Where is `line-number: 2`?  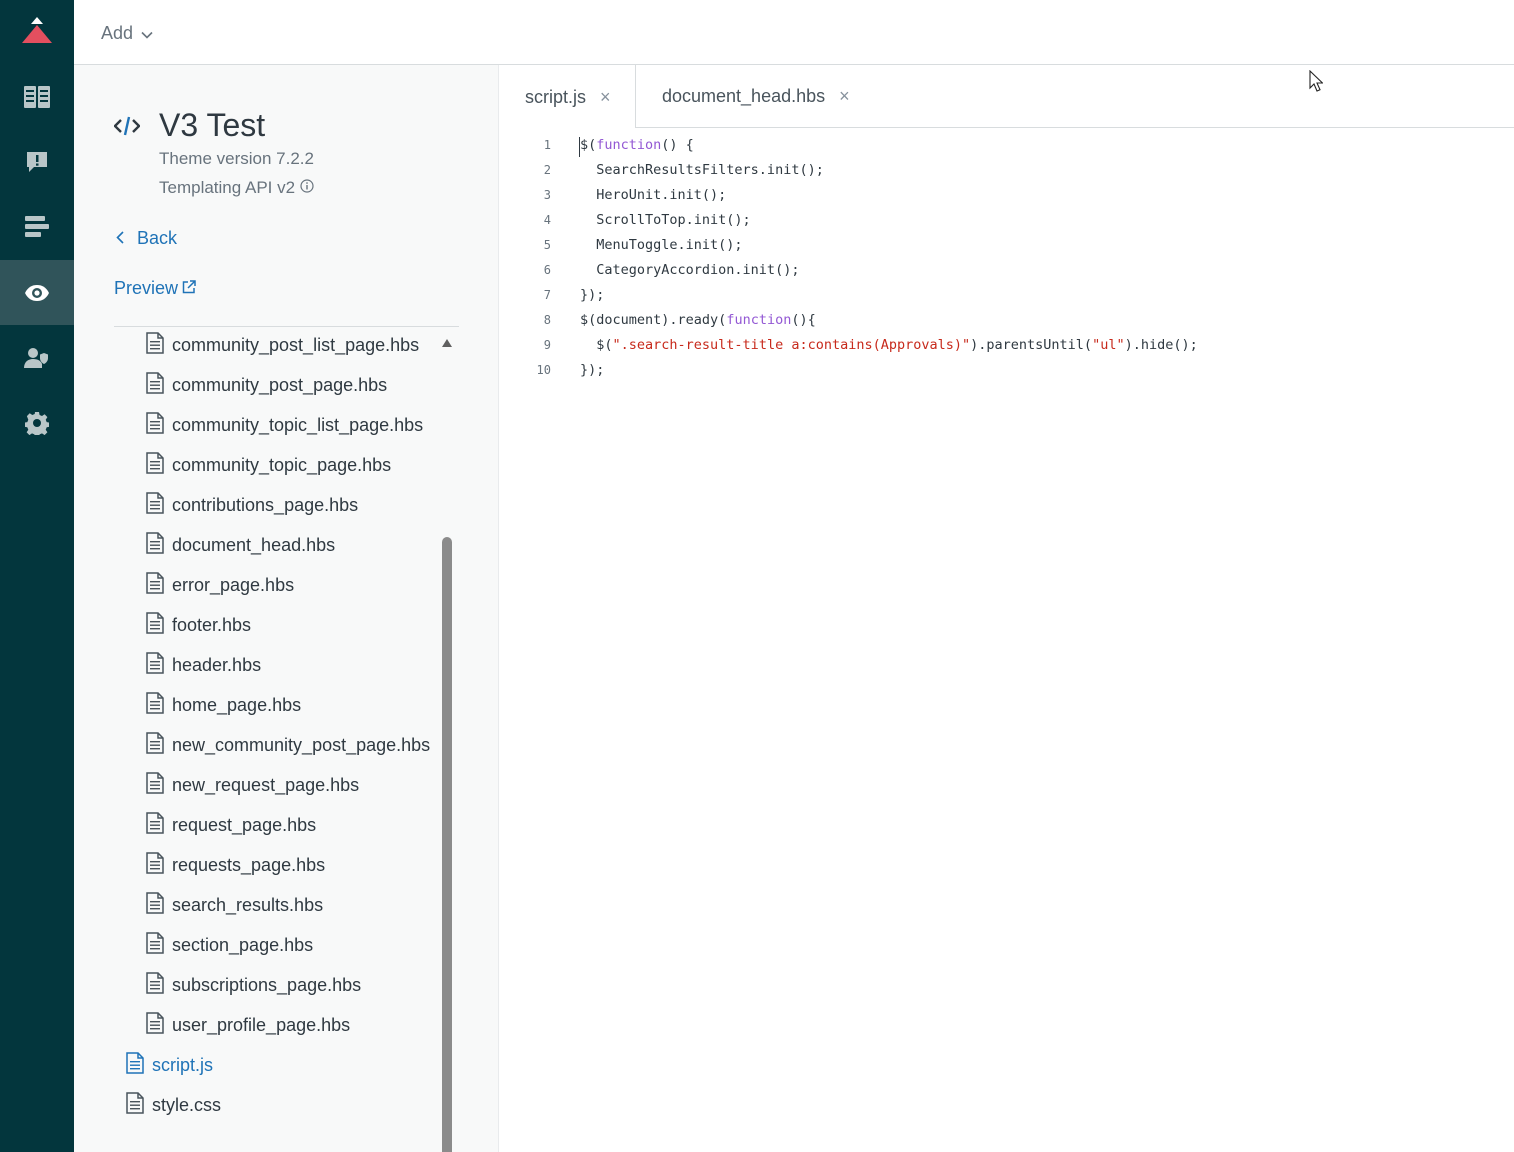 line-number: 2 is located at coordinates (547, 169).